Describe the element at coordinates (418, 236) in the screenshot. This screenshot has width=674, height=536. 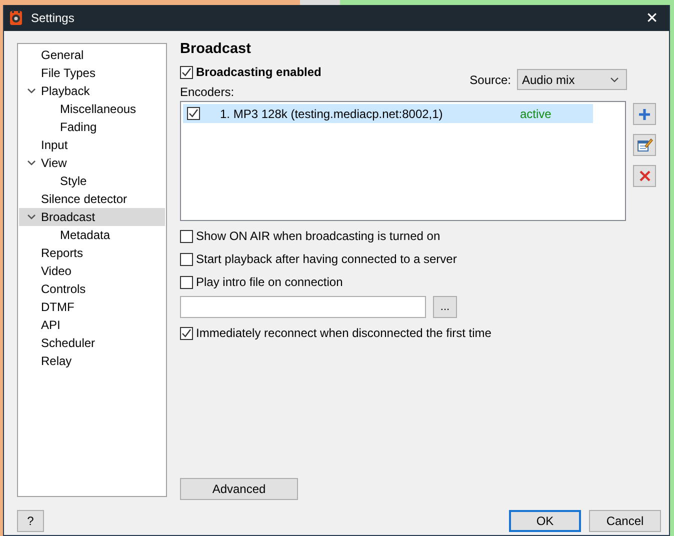
I see `option-checkbox: Show ON AIR when broadcasting is turned on` at that location.